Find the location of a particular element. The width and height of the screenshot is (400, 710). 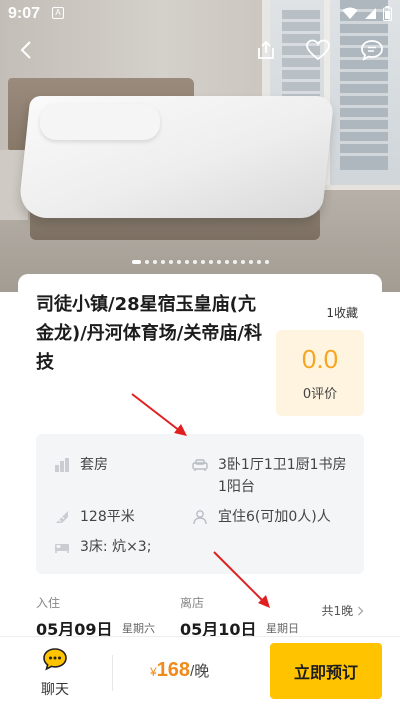

fact-guests-text: 宜住6(可加0人)人 is located at coordinates (274, 517).